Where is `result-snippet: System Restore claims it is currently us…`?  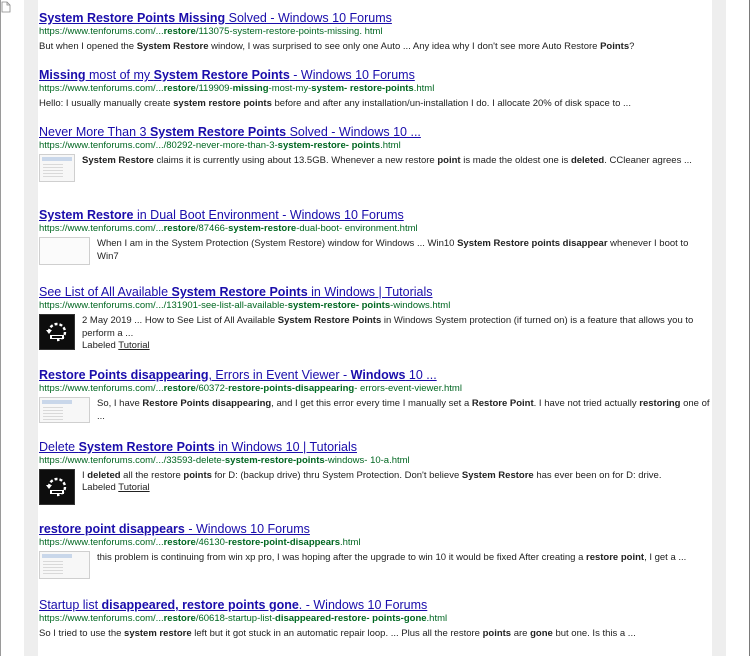 result-snippet: System Restore claims it is currently us… is located at coordinates (387, 160).